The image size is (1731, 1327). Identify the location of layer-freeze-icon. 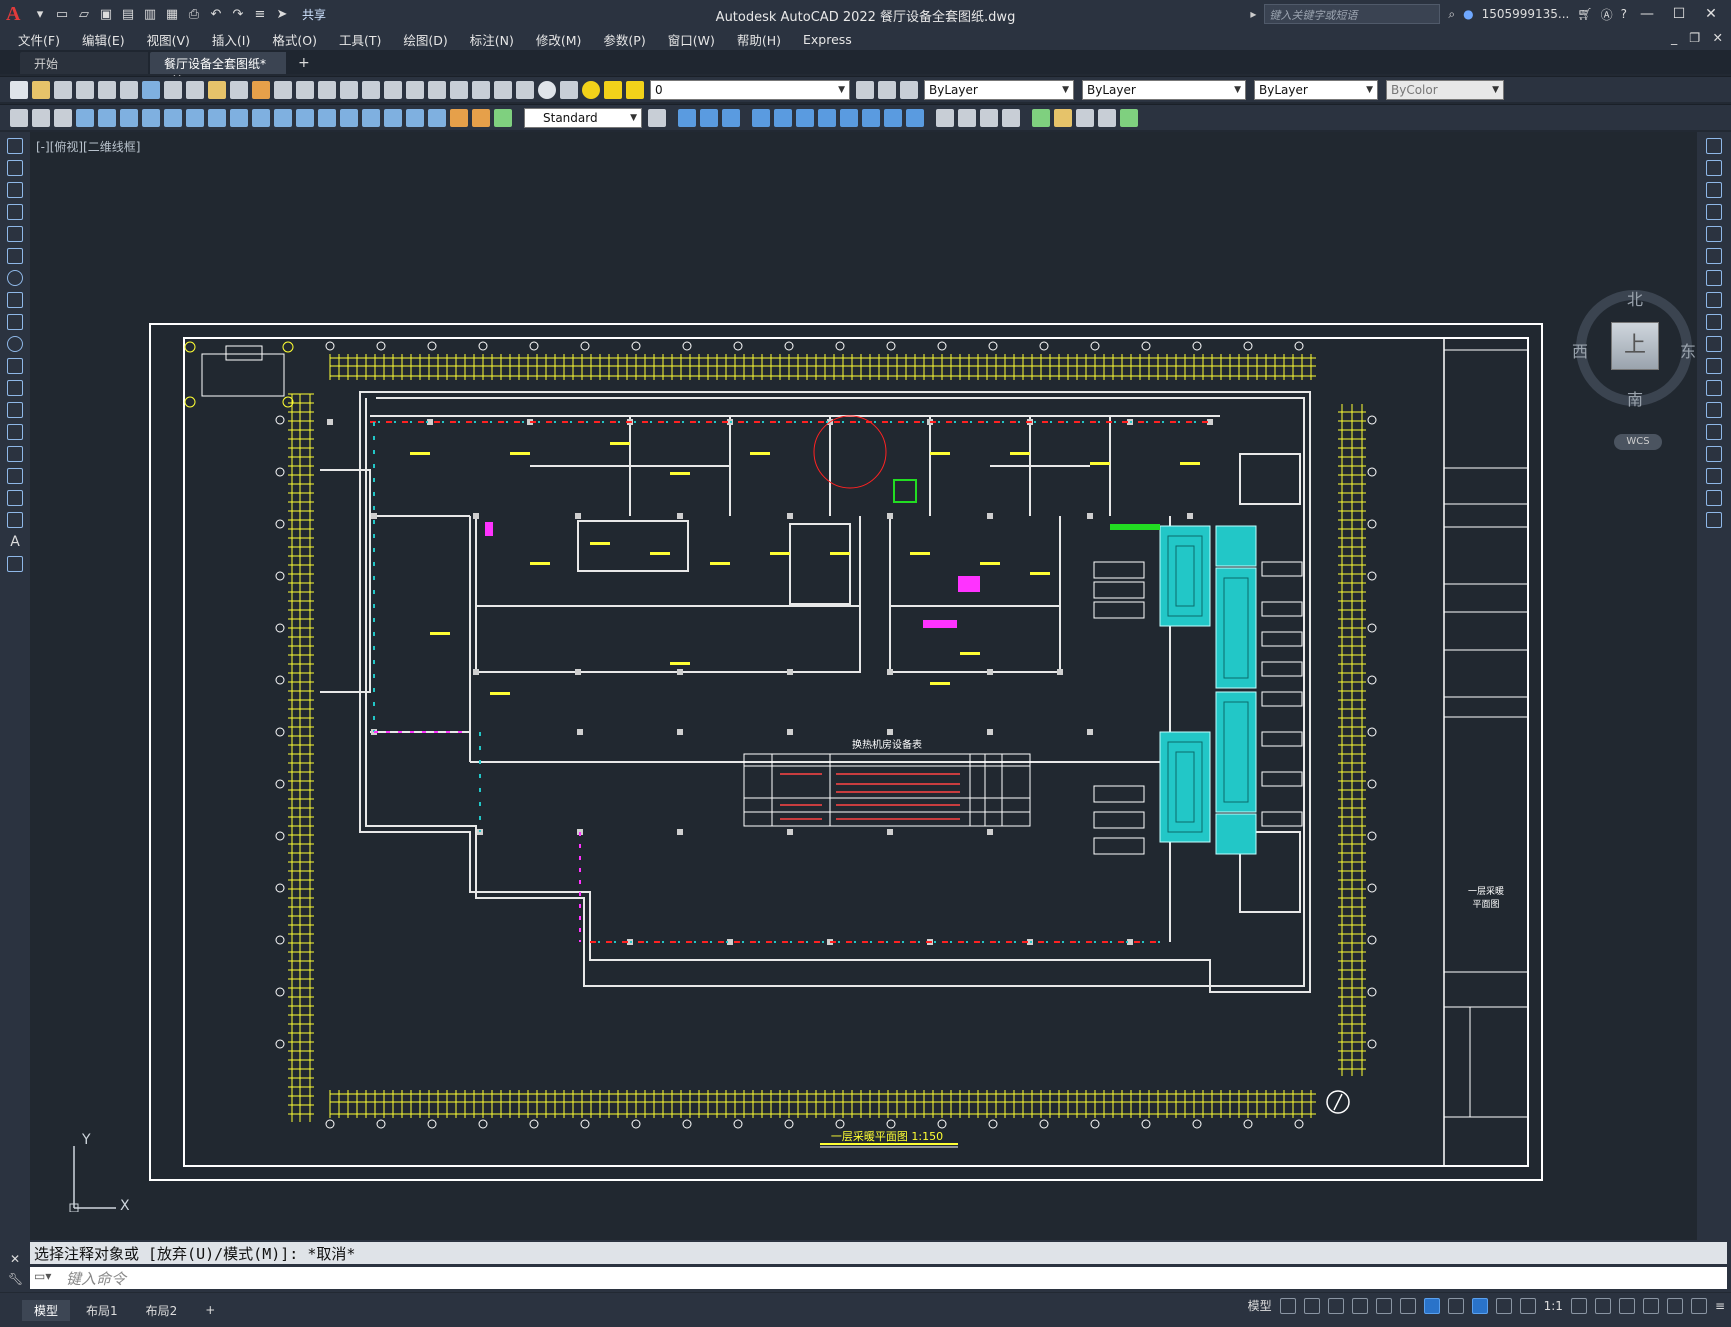
(613, 89).